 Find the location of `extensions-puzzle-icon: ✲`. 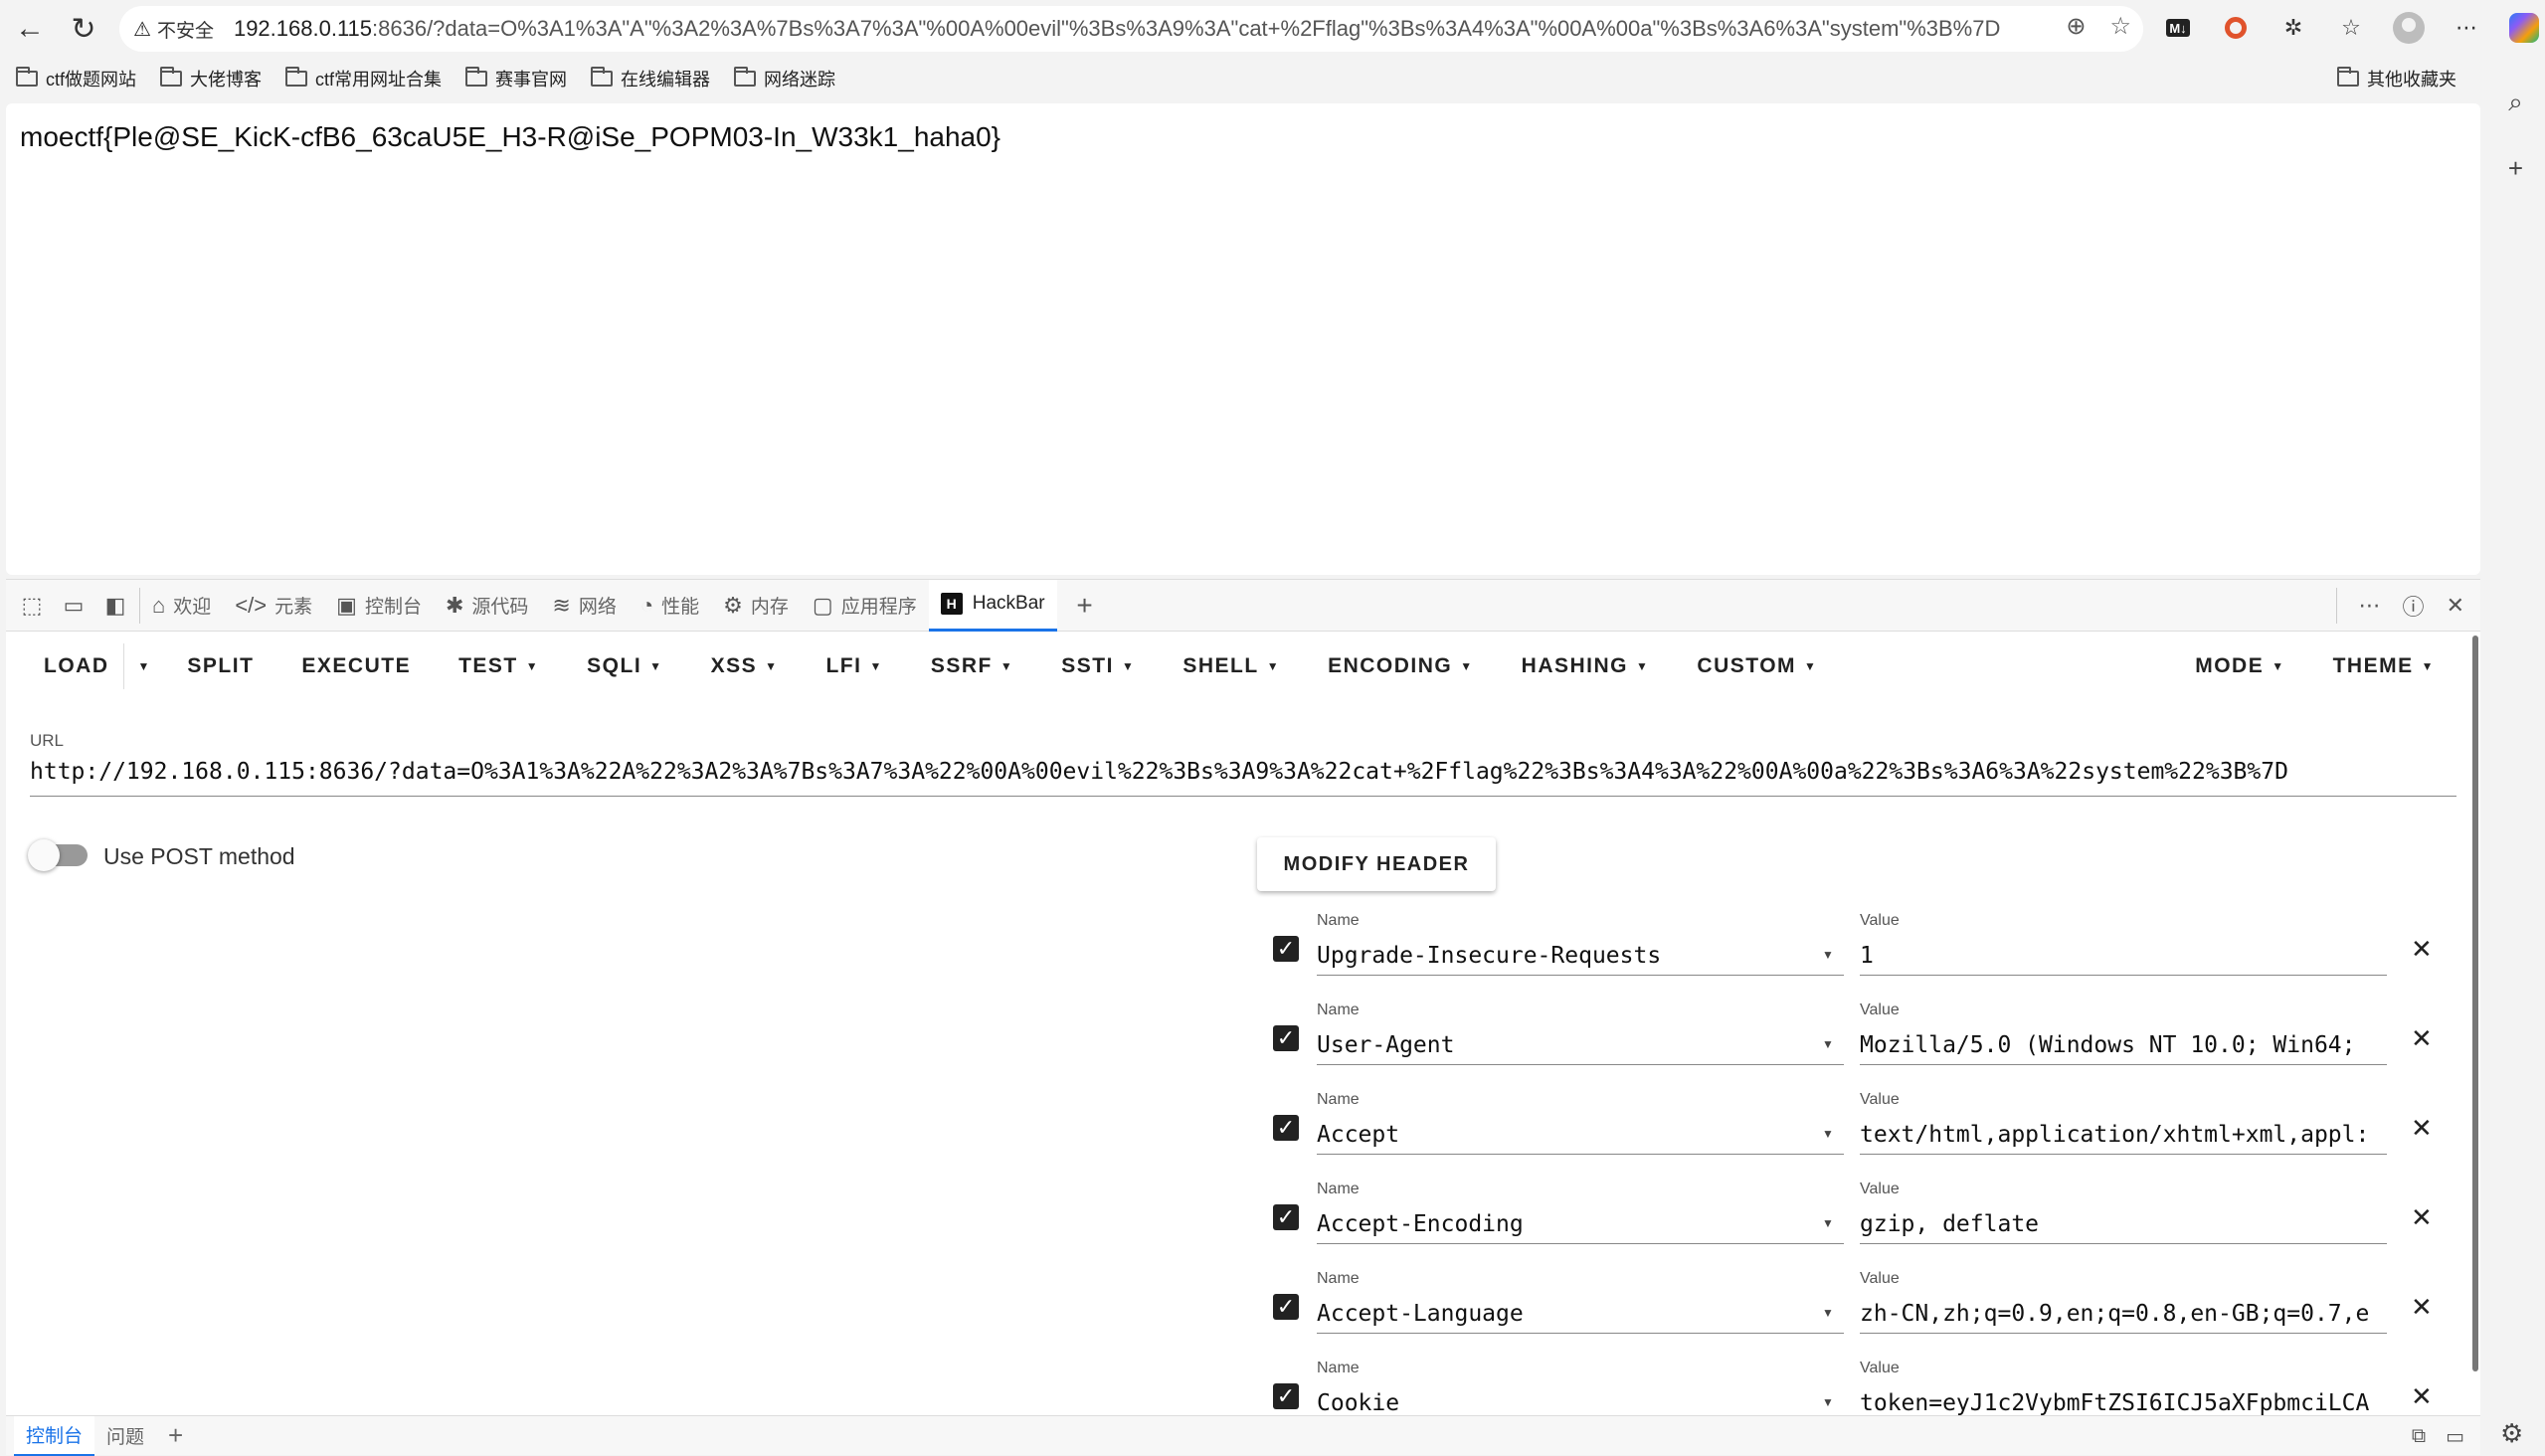

extensions-puzzle-icon: ✲ is located at coordinates (2293, 28).